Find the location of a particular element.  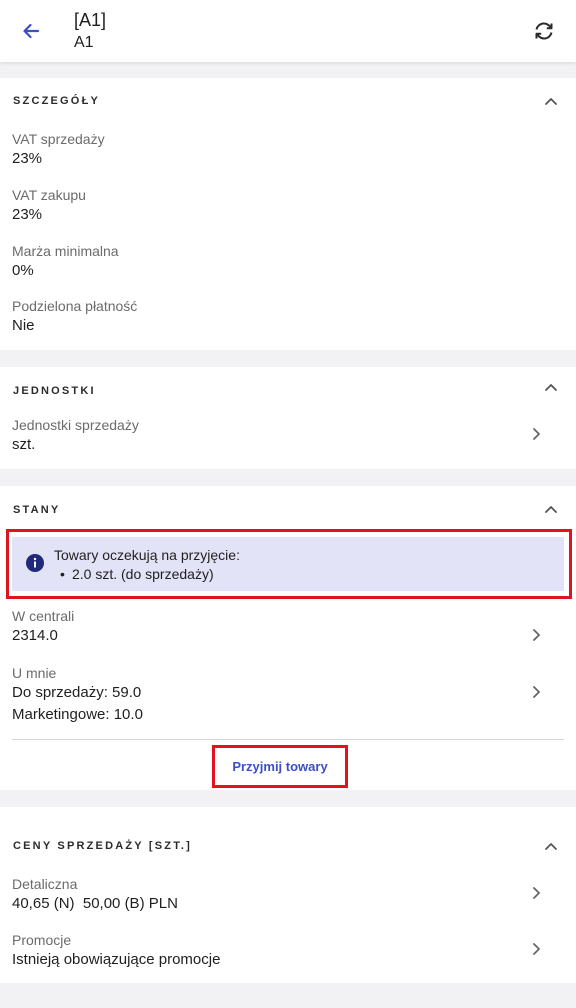

vat-purchase-value: 23% is located at coordinates (27, 214).